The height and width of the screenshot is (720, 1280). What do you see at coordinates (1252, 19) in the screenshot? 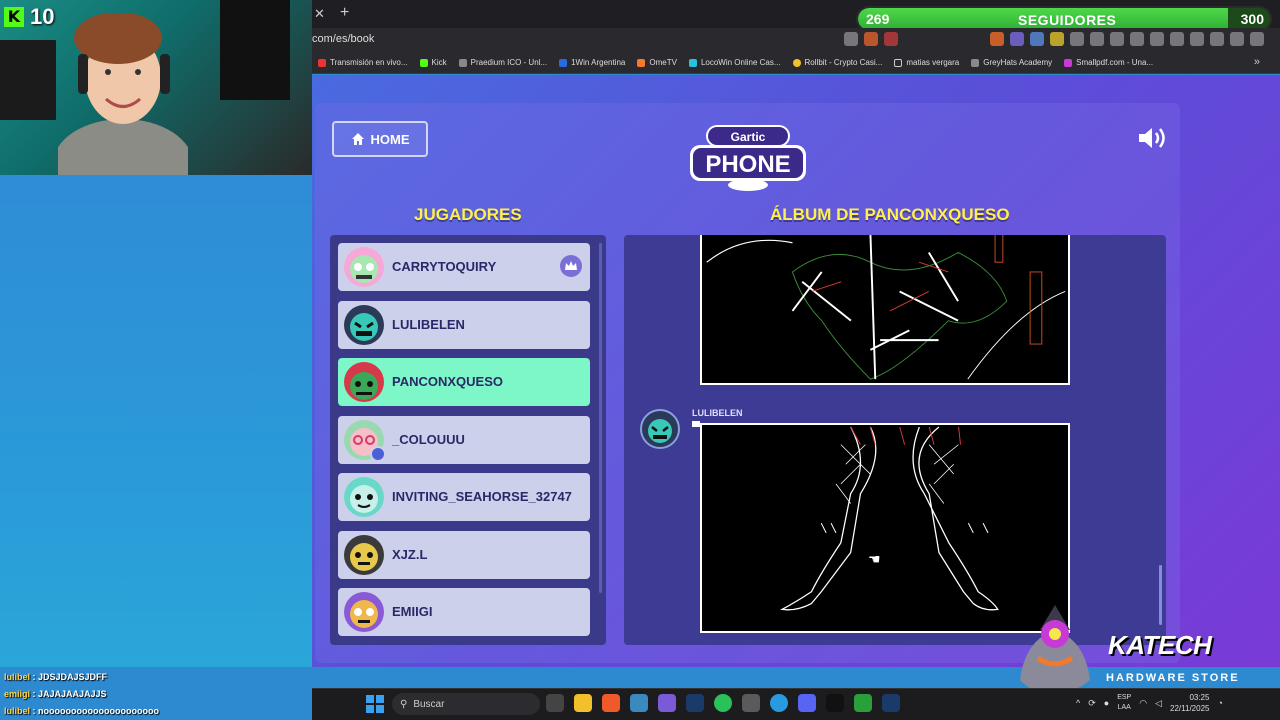
I see `followers-goal: 300` at bounding box center [1252, 19].